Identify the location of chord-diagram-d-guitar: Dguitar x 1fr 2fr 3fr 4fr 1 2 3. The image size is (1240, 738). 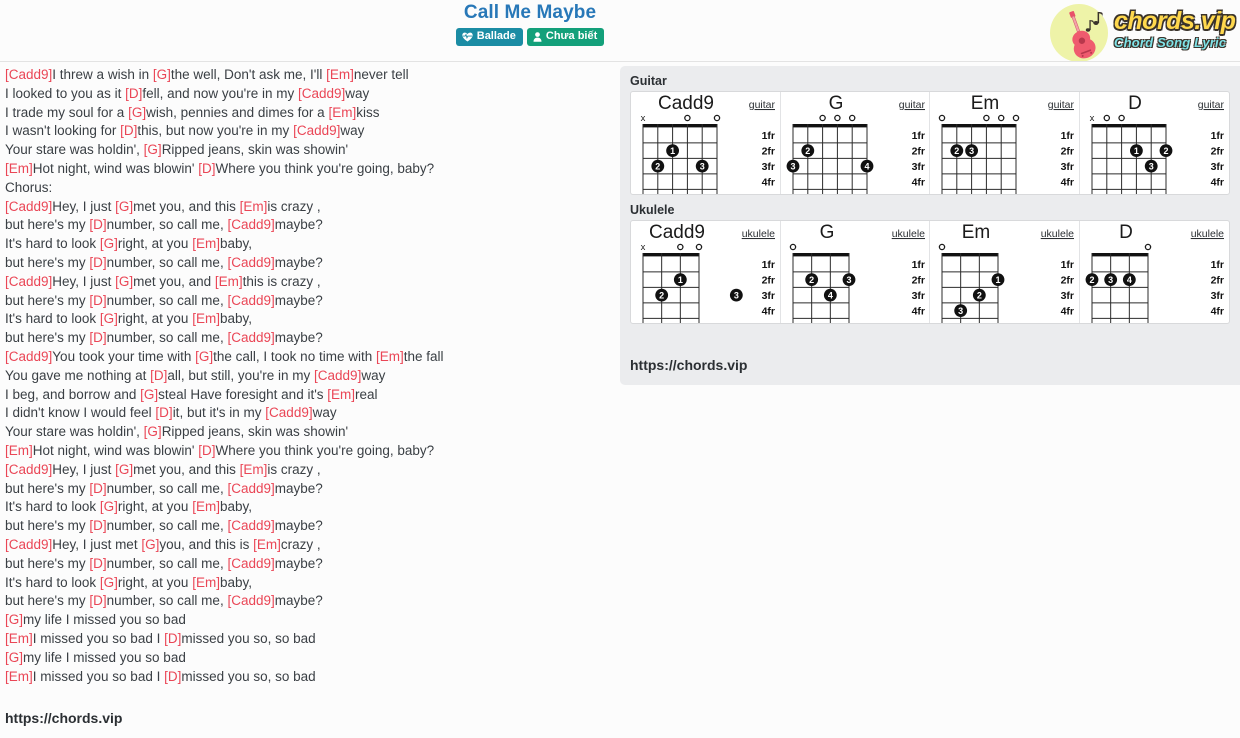
(1155, 143).